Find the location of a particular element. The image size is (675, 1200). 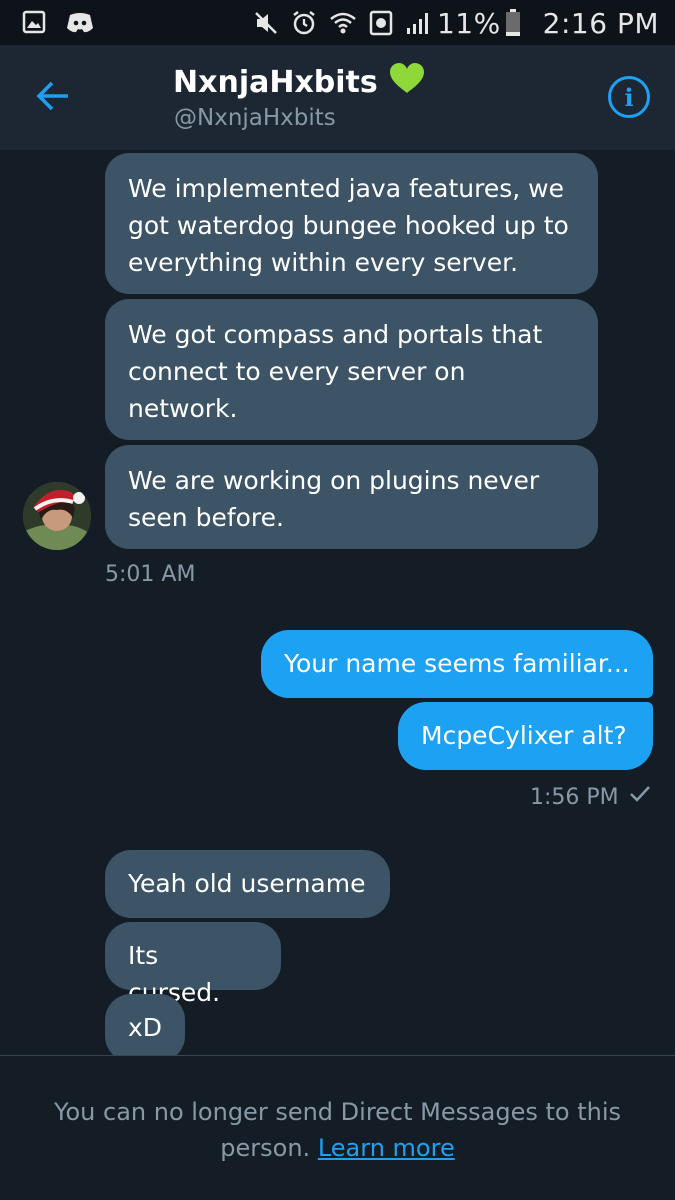

message-timestamp-row: 1:56 PM is located at coordinates (590, 797).